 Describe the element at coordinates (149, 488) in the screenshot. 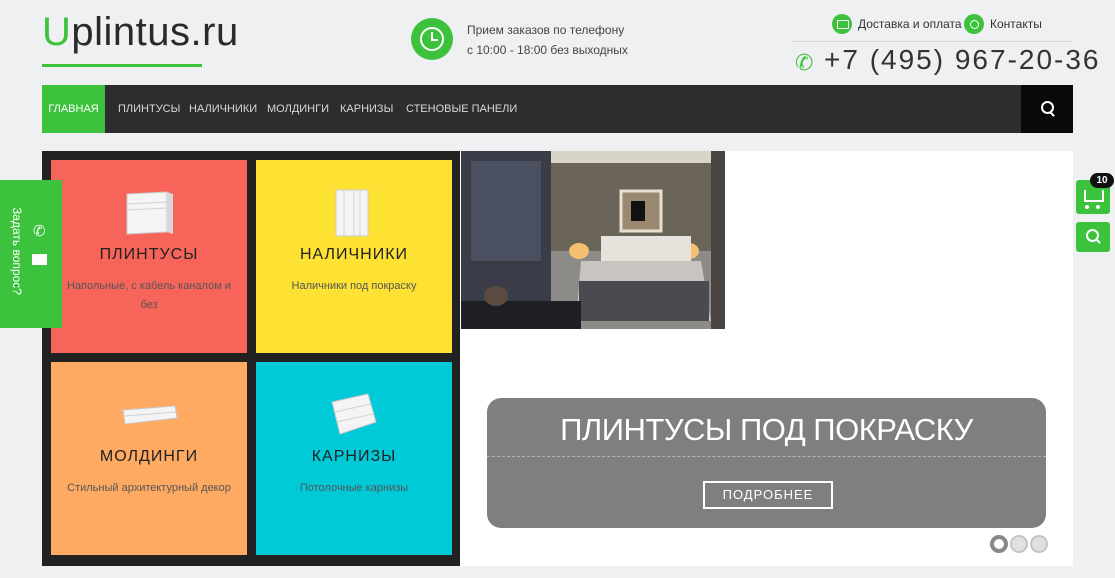

I see `tile-description: Стильный архитектурный декор` at that location.